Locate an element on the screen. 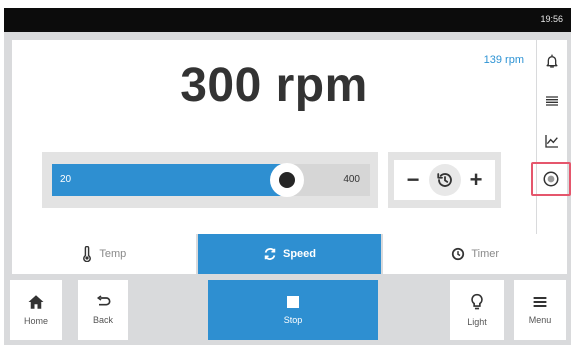 This screenshot has height=345, width=575. list-icon is located at coordinates (552, 101).